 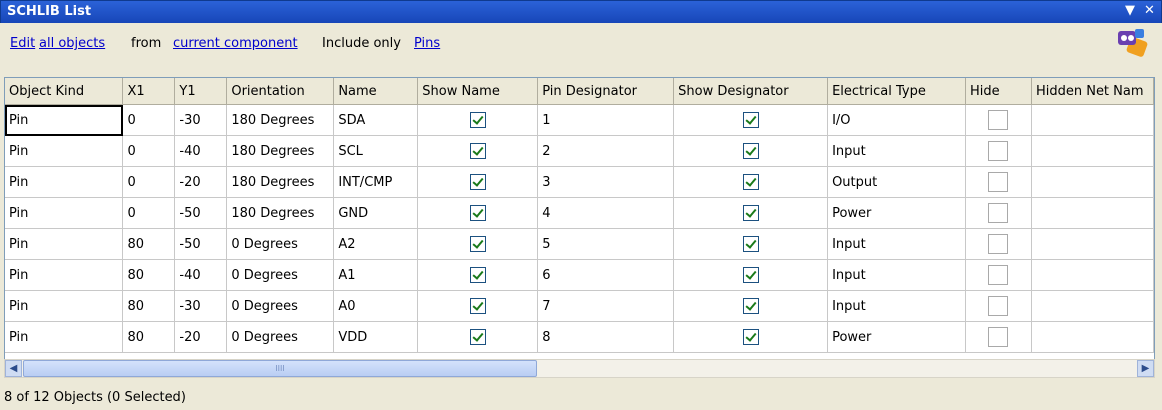 What do you see at coordinates (376, 306) in the screenshot?
I see `name-cell: A0` at bounding box center [376, 306].